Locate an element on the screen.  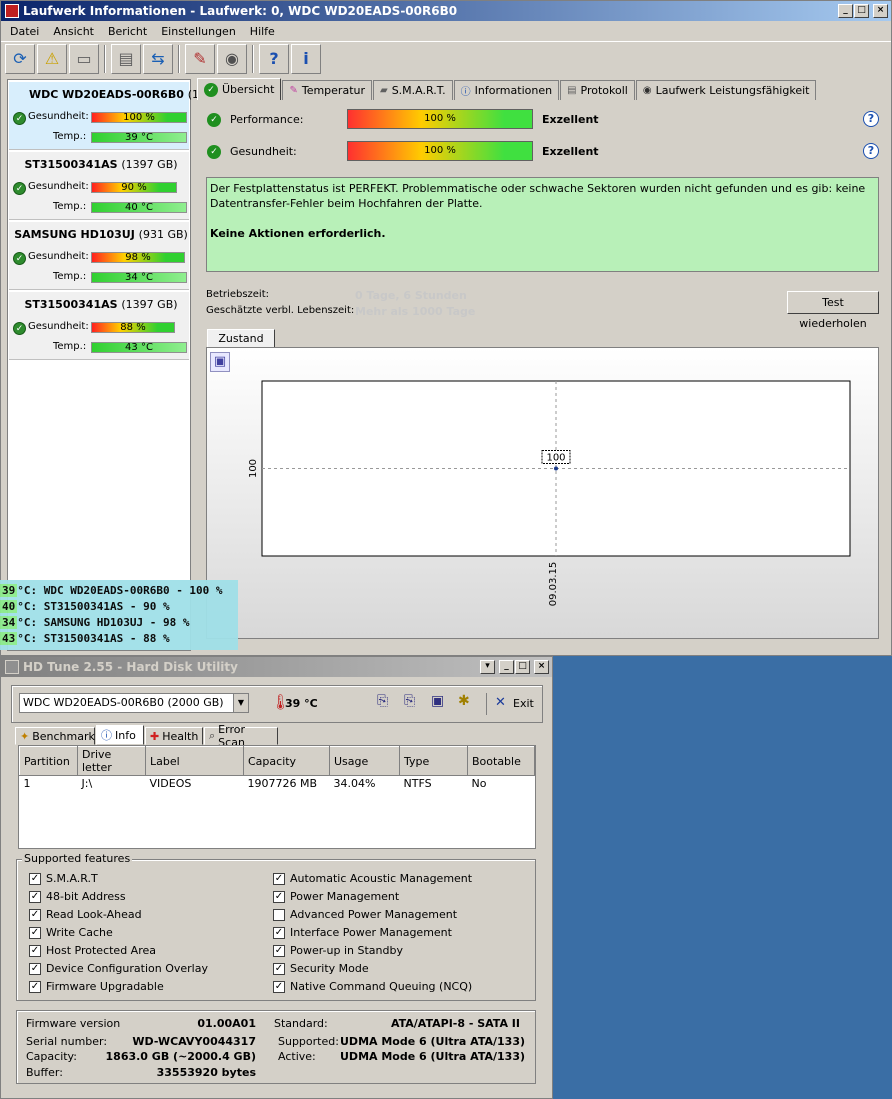
dropdown-button: ▾ is located at coordinates (487, 667).